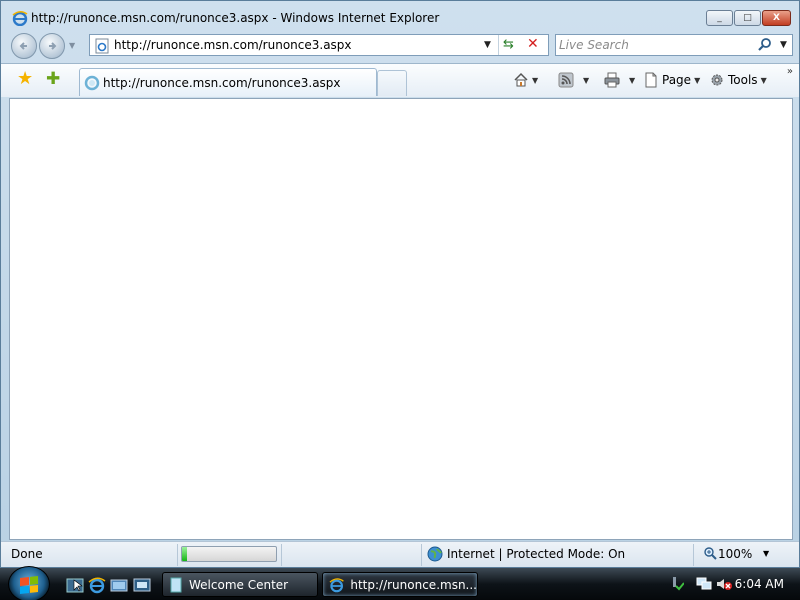 The width and height of the screenshot is (800, 600). I want to click on system-tray: 6:04 AM, so click(730, 584).